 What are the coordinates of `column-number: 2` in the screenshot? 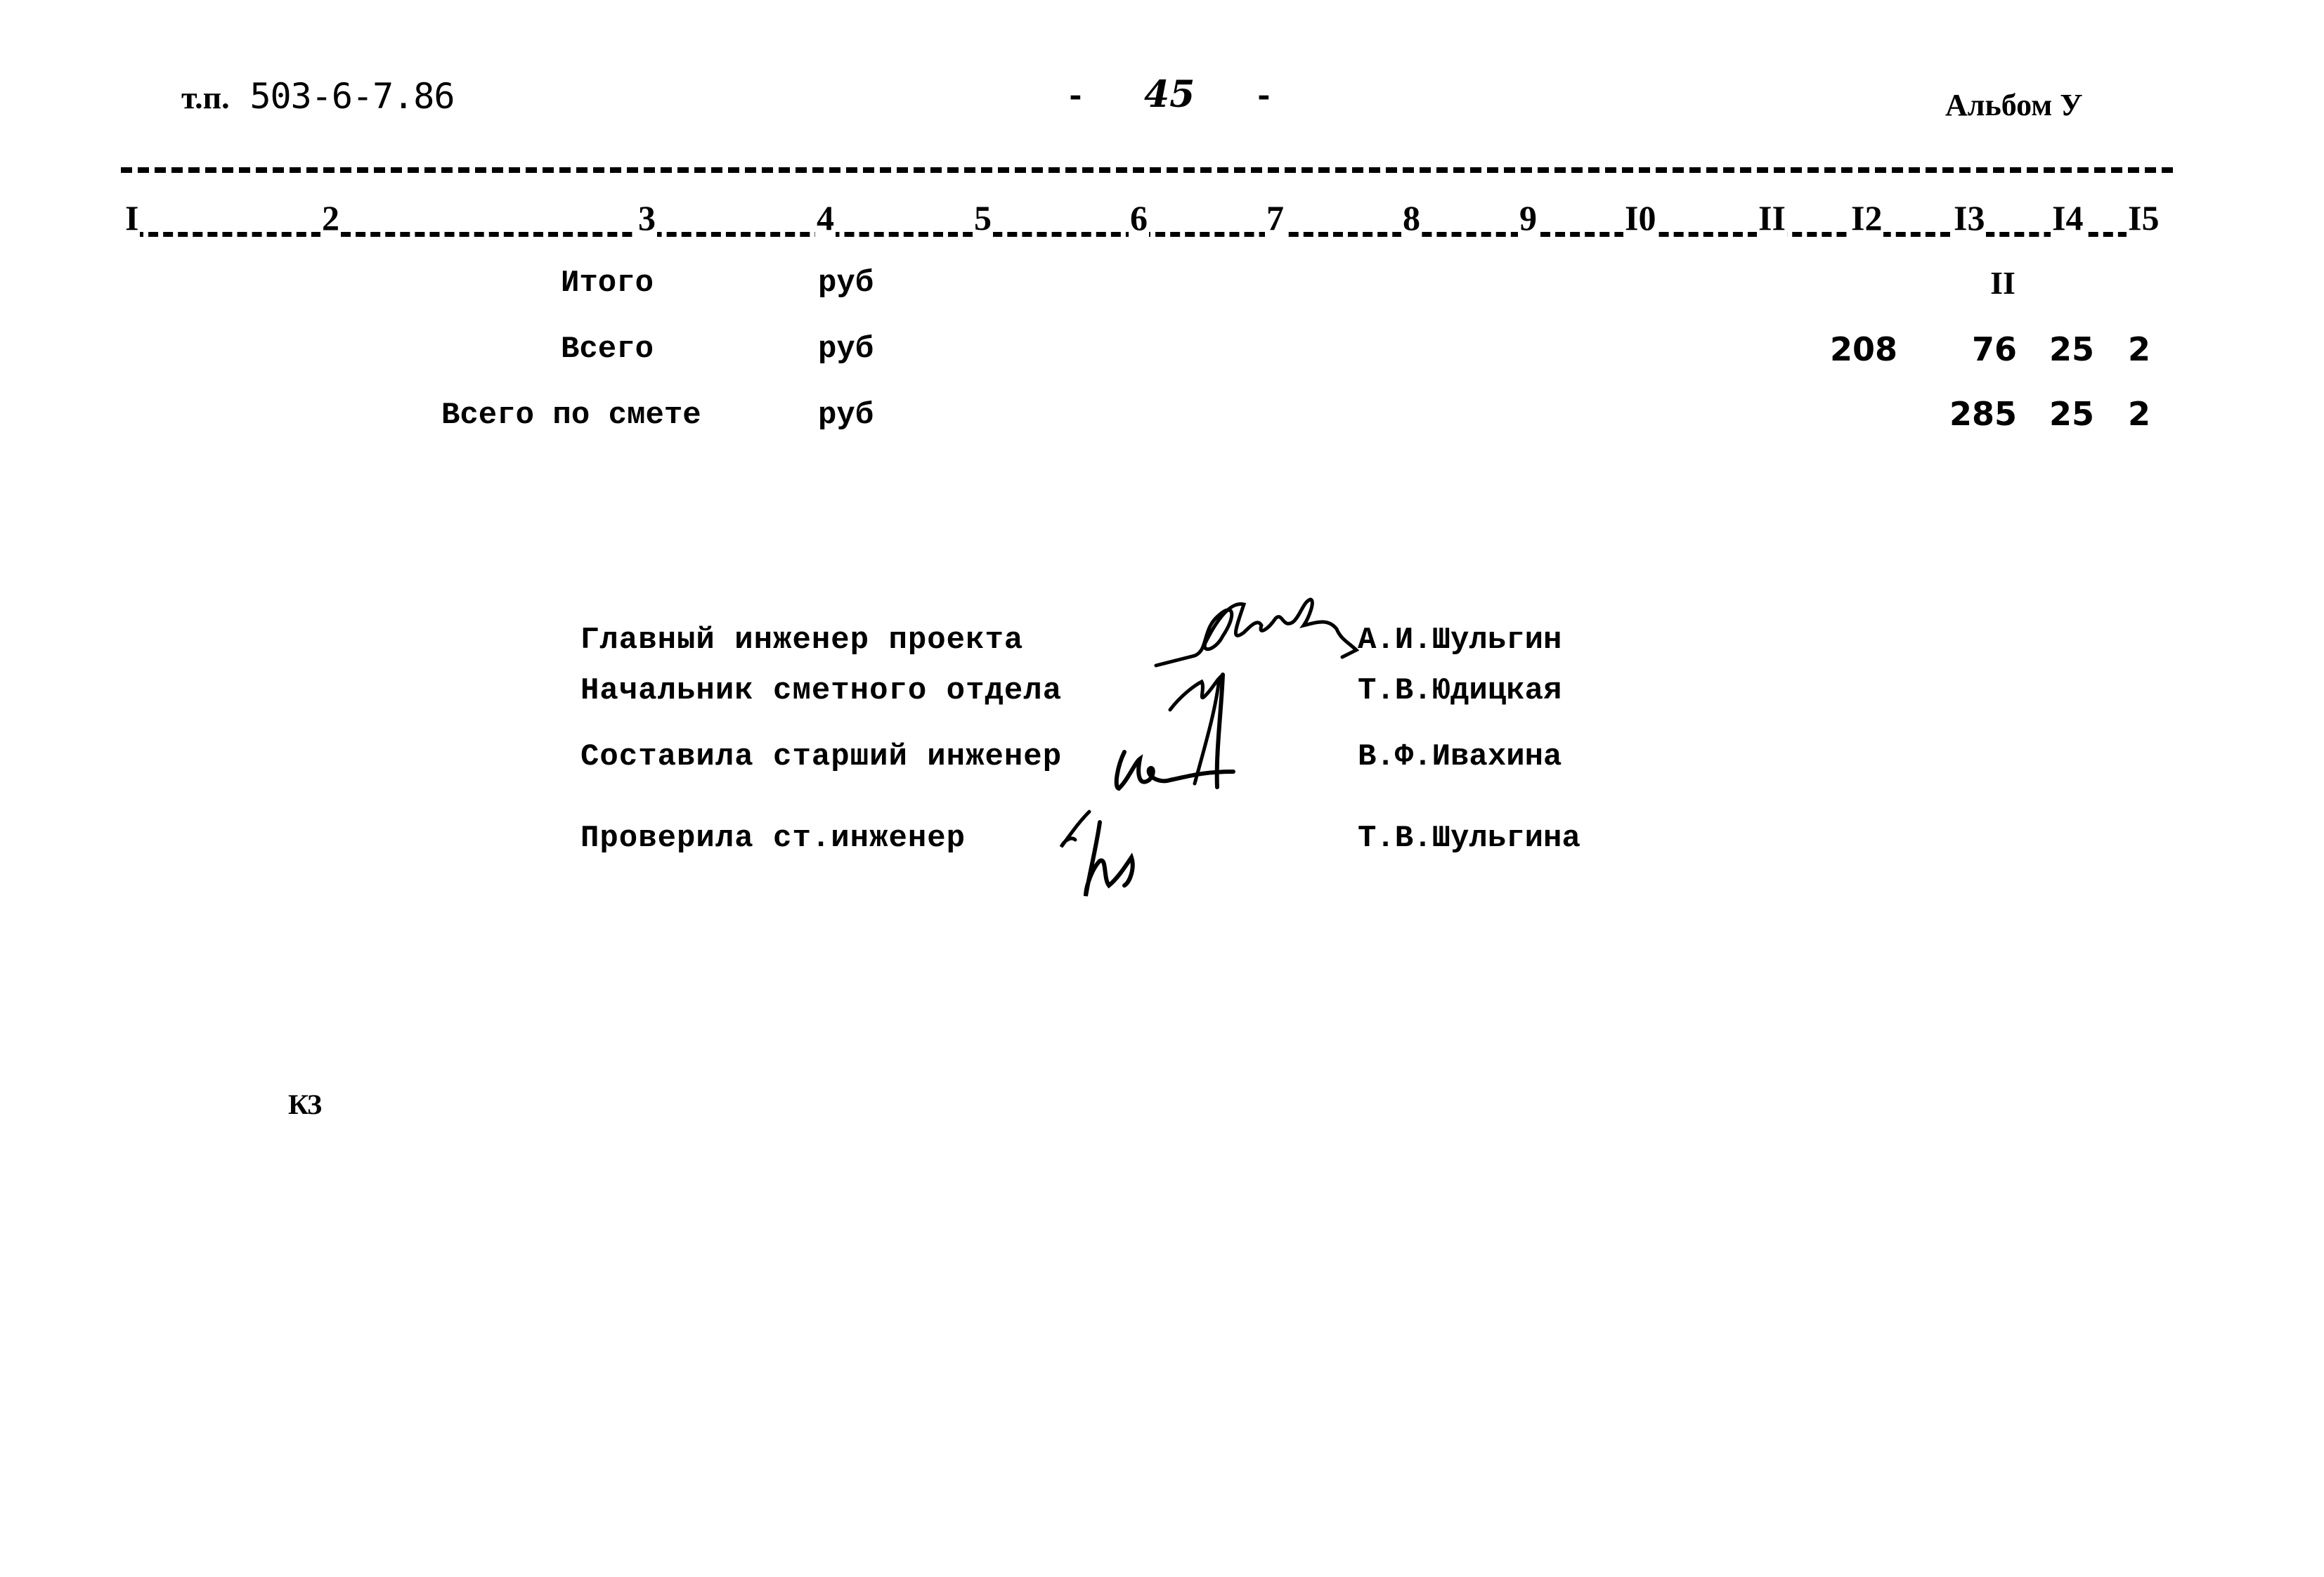 It's located at (330, 218).